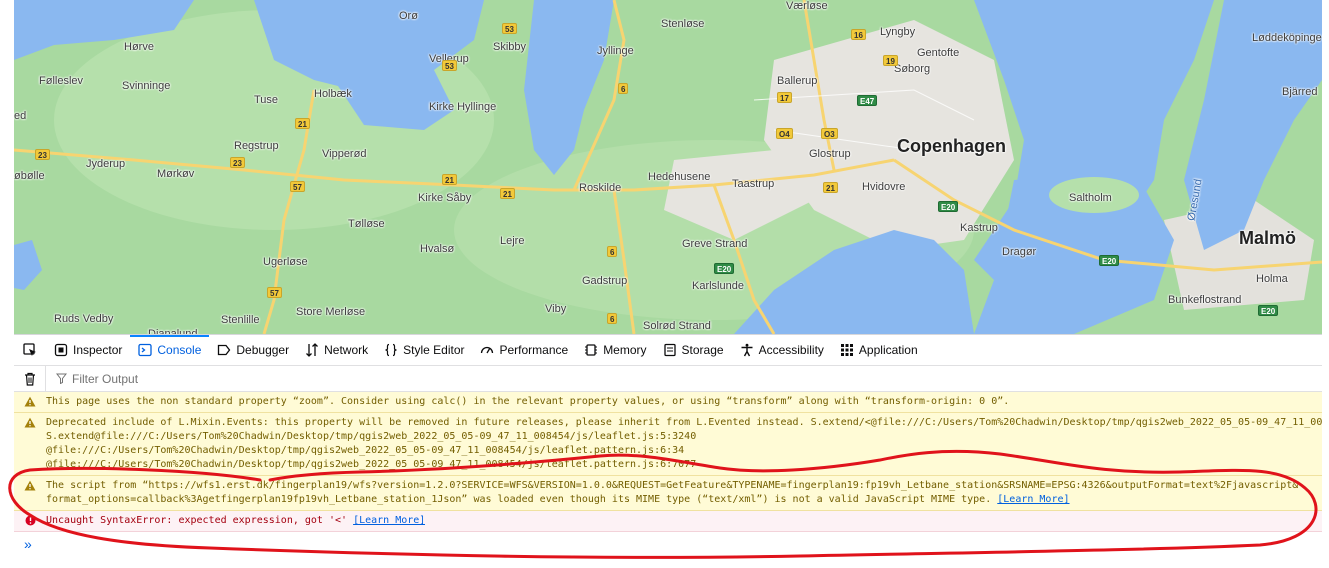  I want to click on tab-label: Console, so click(179, 350).